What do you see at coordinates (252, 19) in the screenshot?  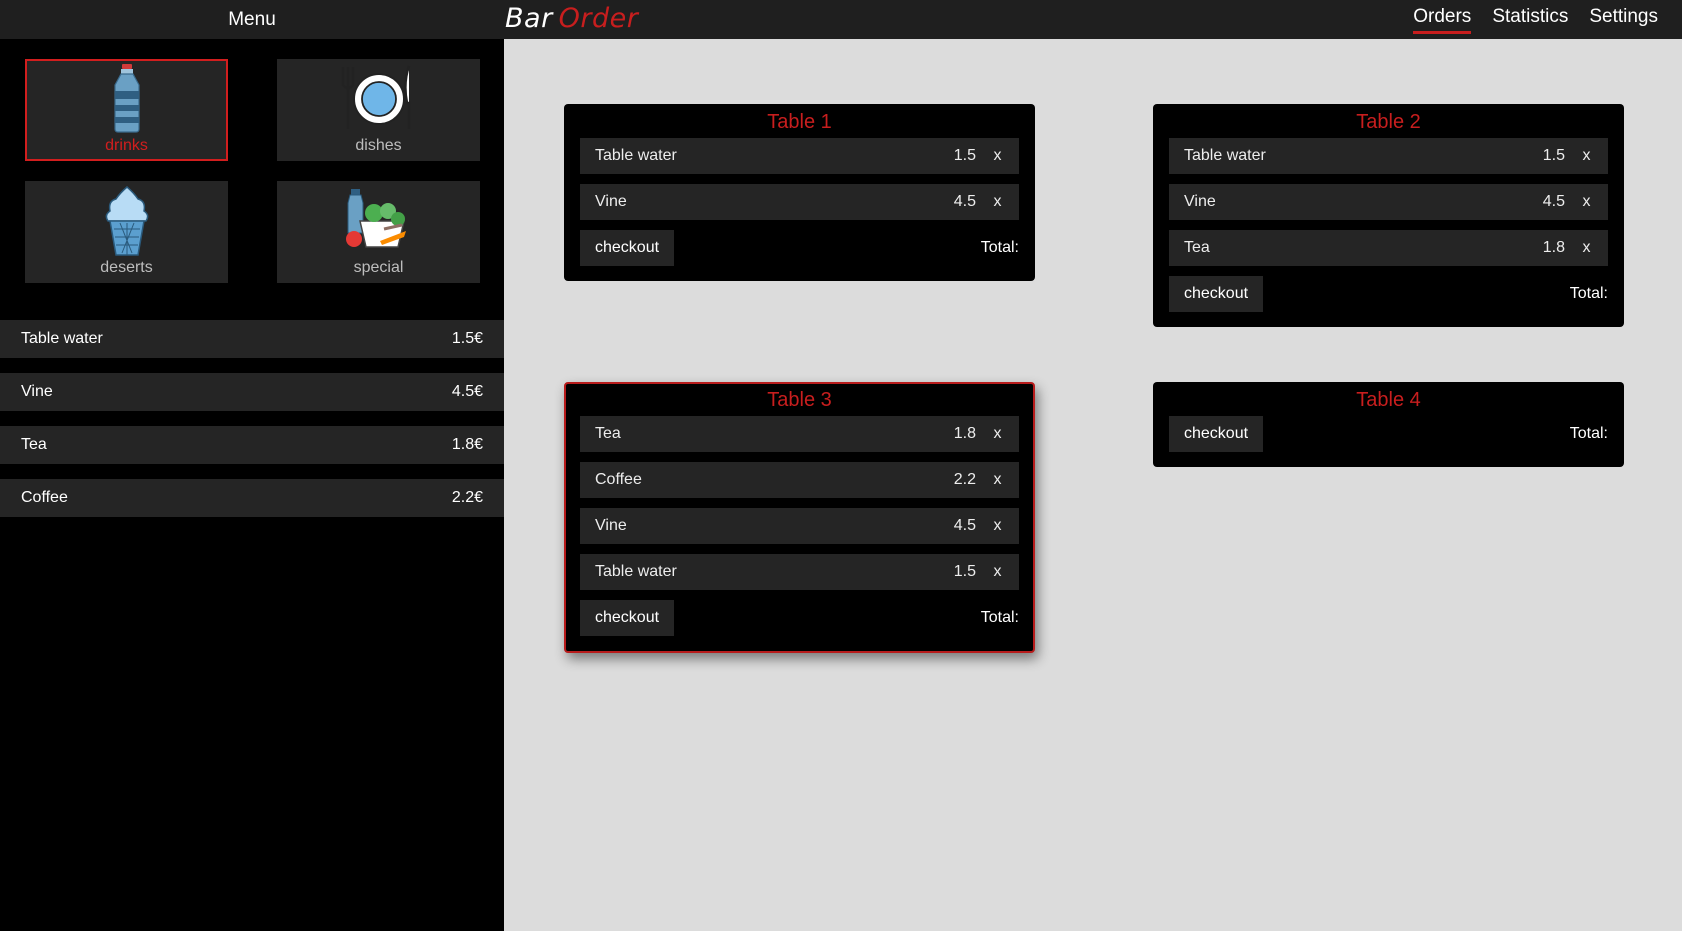 I see `menu-title: Menu` at bounding box center [252, 19].